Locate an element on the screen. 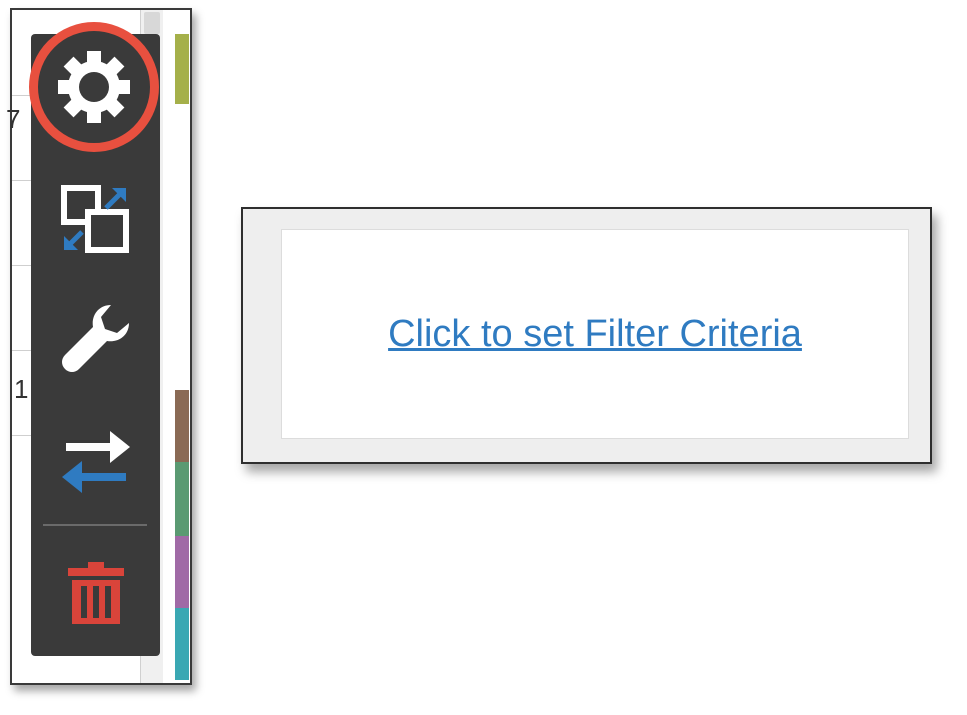  resize-icon is located at coordinates (94, 219).